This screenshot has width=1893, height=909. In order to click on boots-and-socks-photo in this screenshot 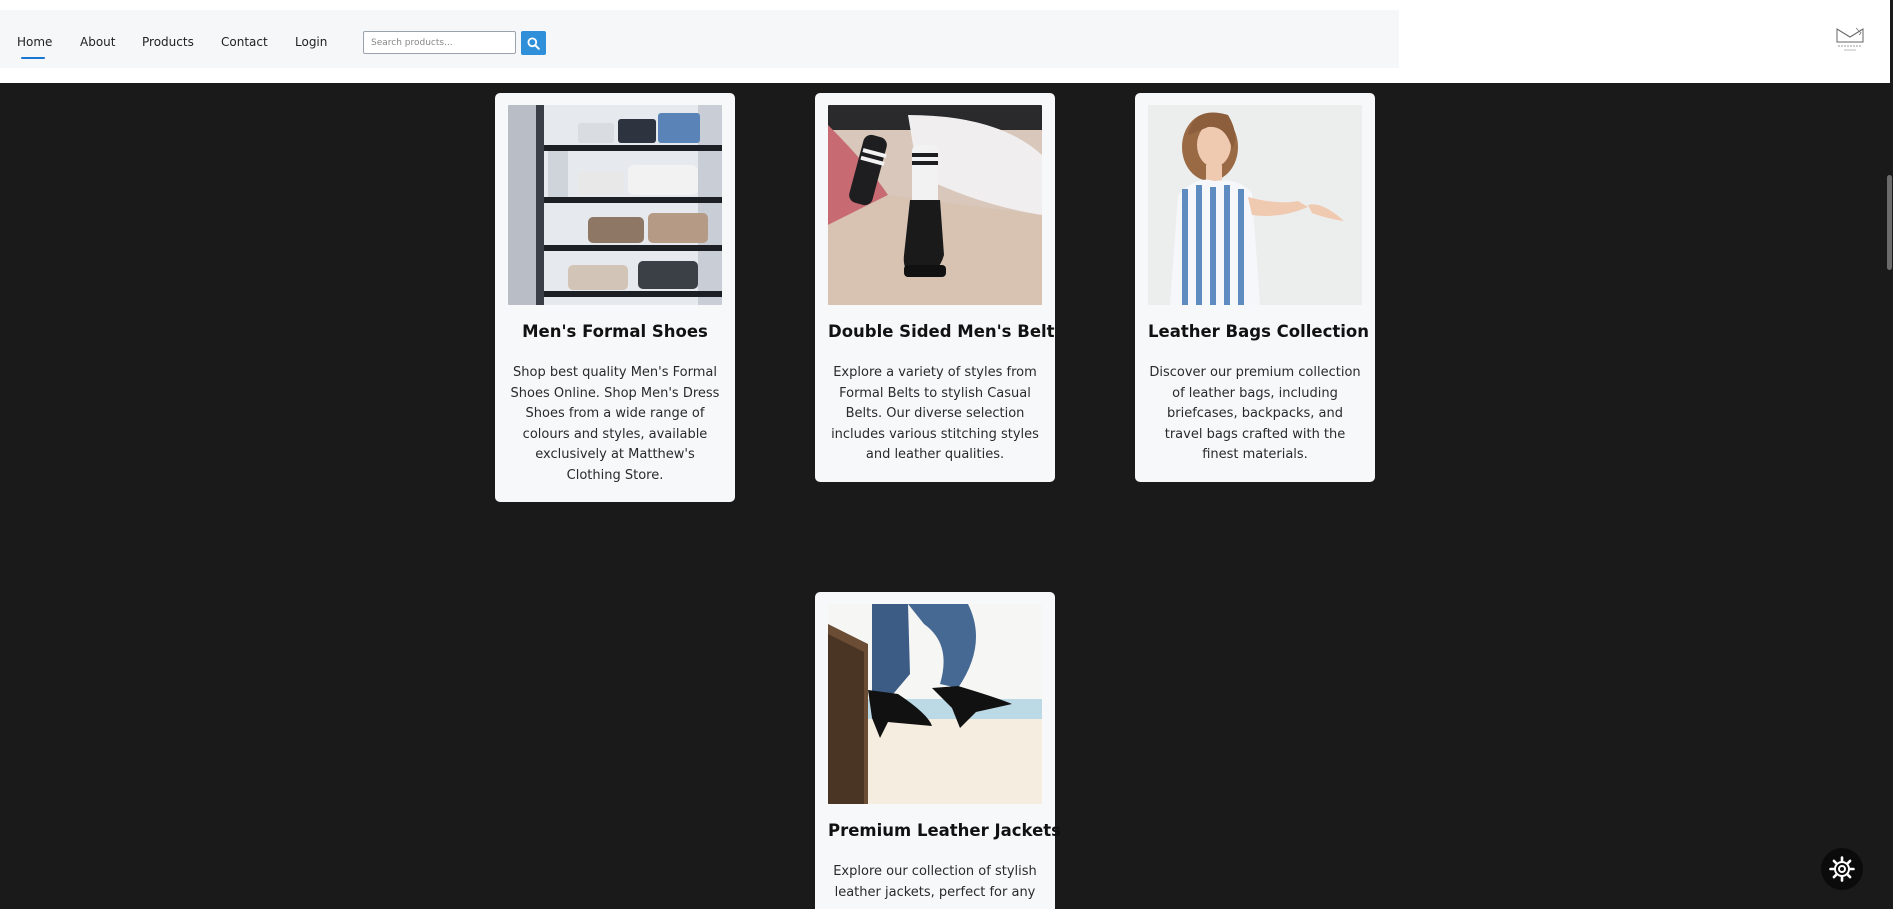, I will do `click(935, 205)`.